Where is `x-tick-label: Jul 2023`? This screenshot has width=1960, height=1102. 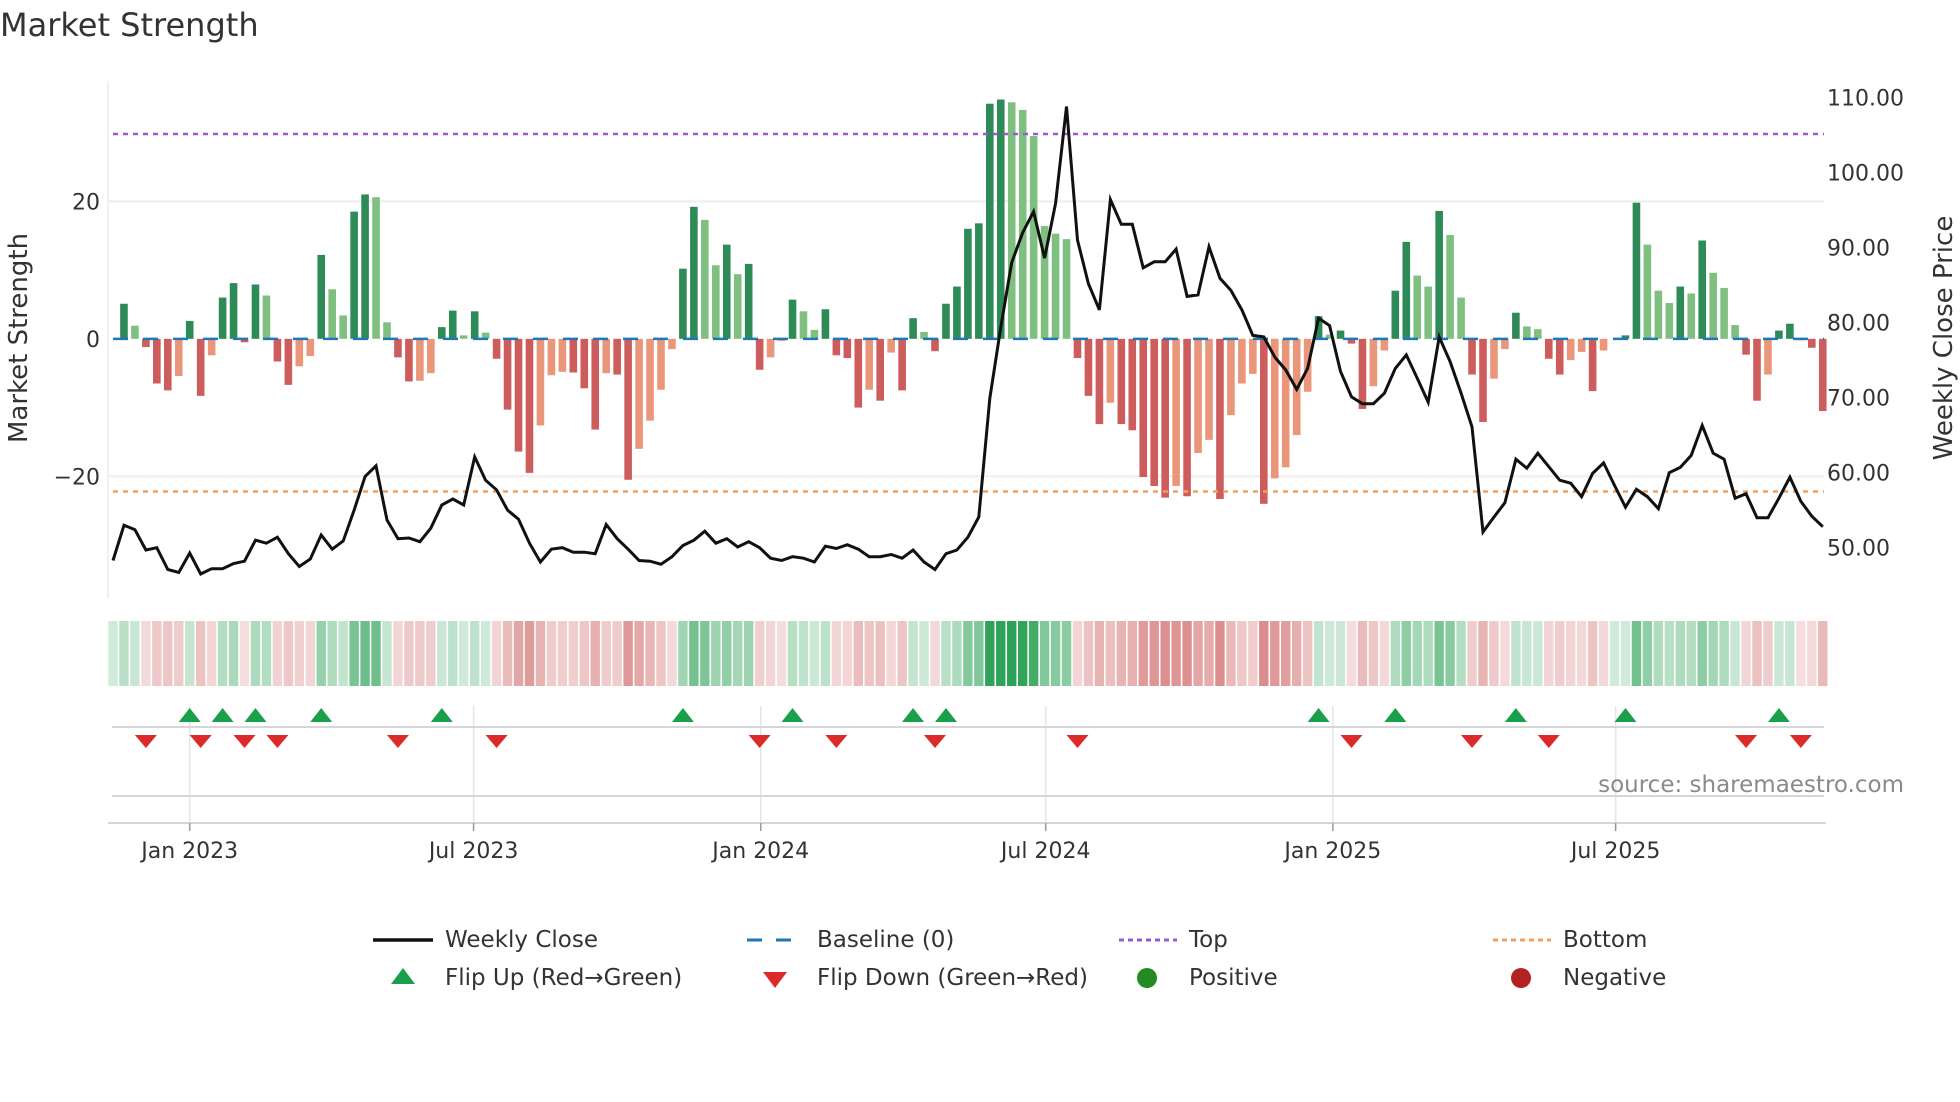 x-tick-label: Jul 2023 is located at coordinates (473, 851).